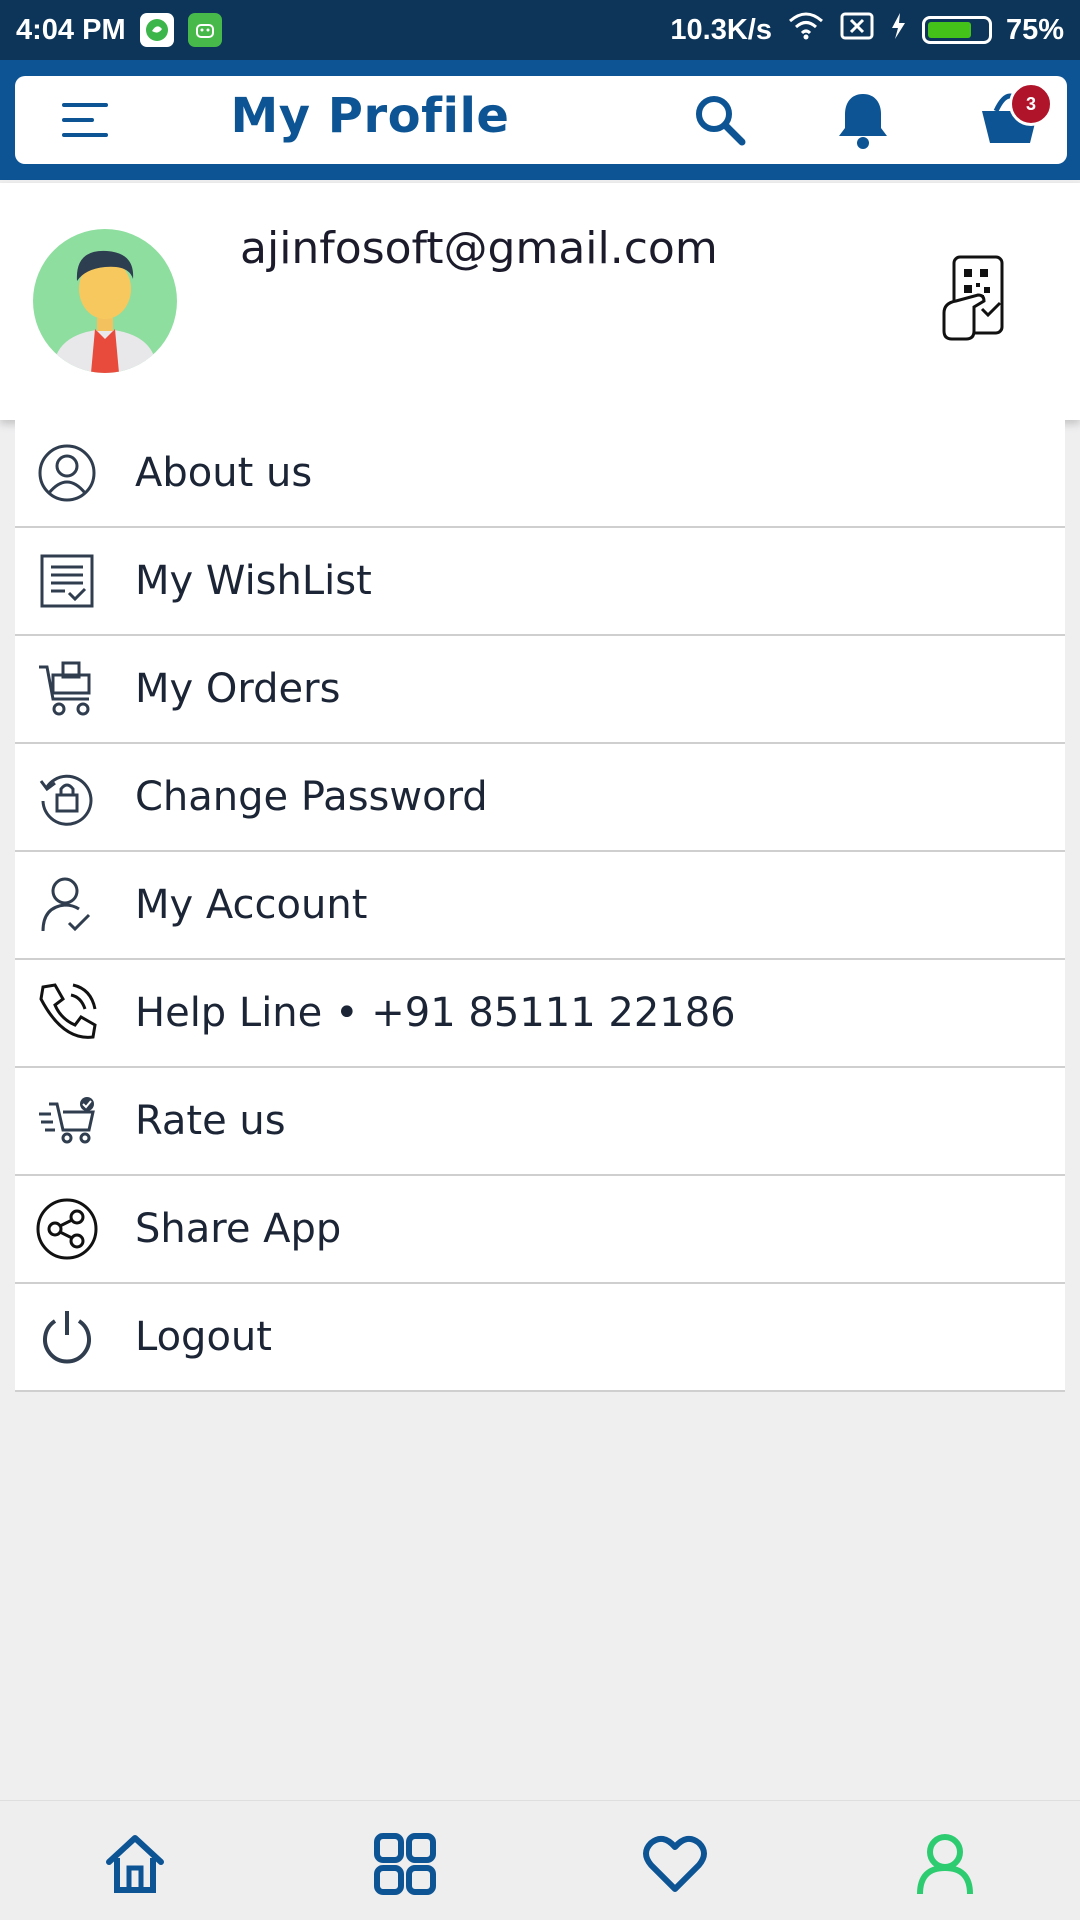 The width and height of the screenshot is (1080, 1920). What do you see at coordinates (1031, 104) in the screenshot?
I see `cart-badge: 3` at bounding box center [1031, 104].